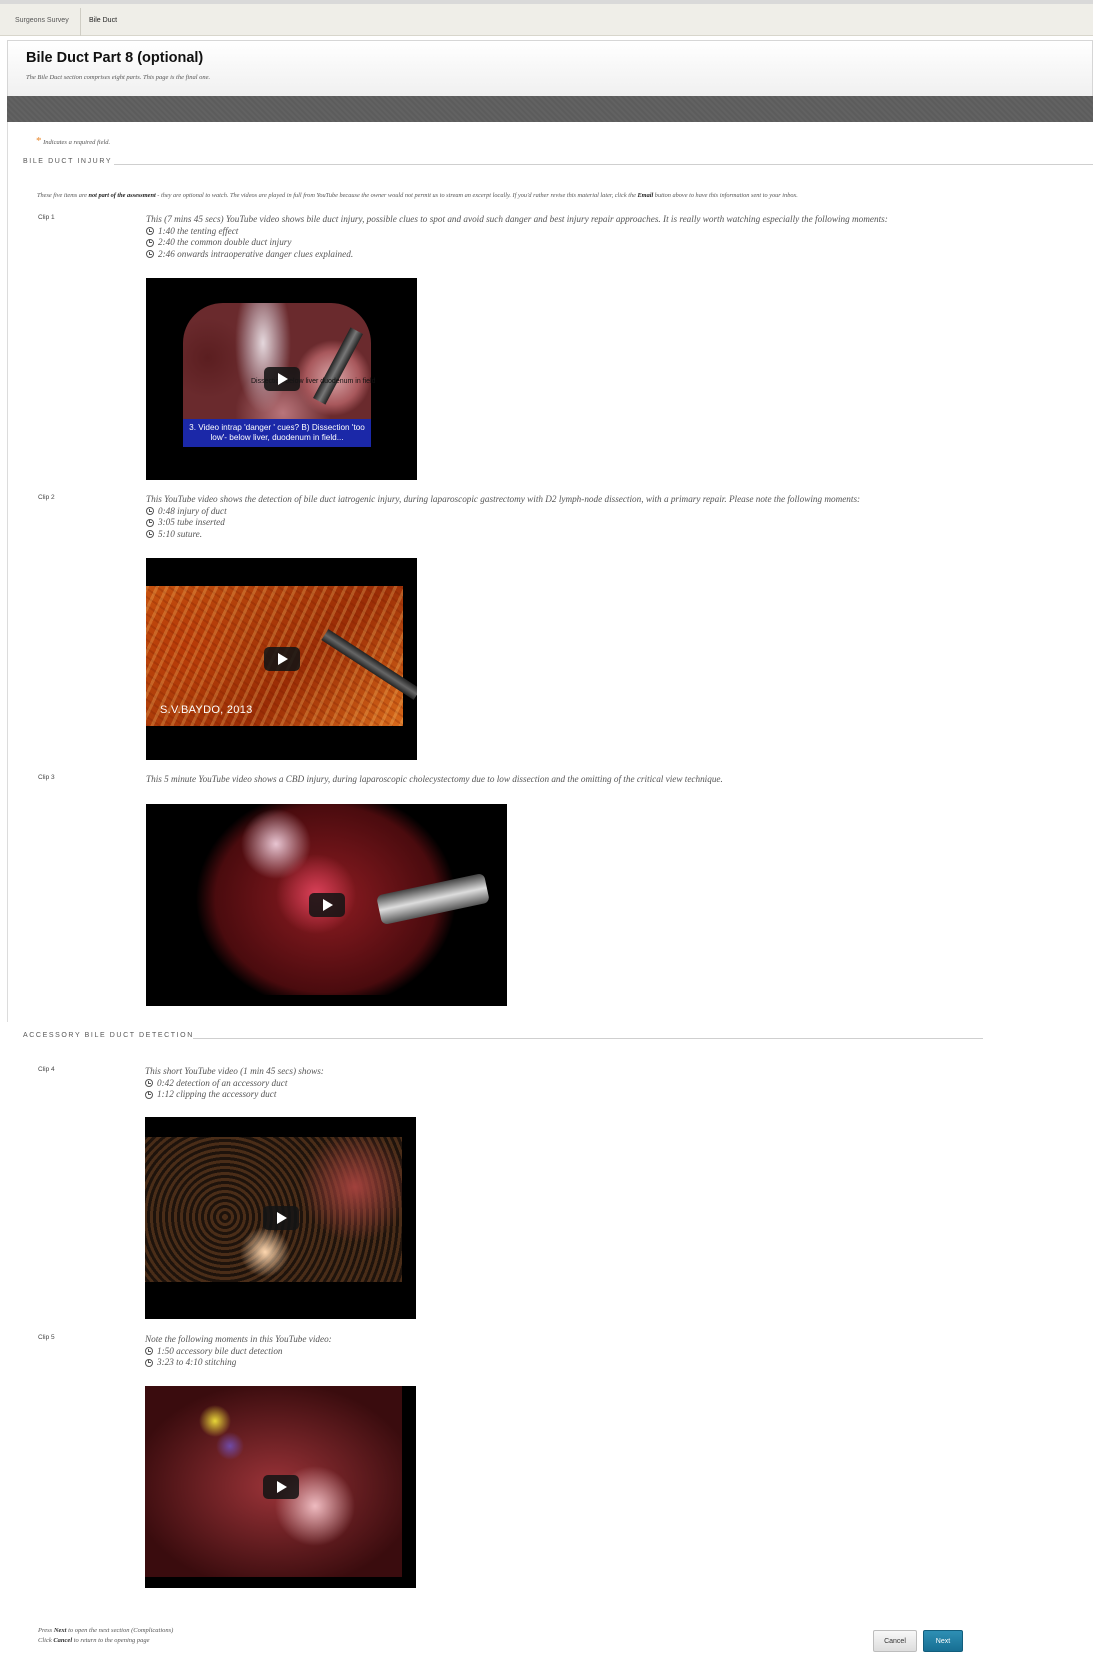 This screenshot has height=1654, width=1093. Describe the element at coordinates (111, 1640) in the screenshot. I see `footer-text: to return to the opening page` at that location.